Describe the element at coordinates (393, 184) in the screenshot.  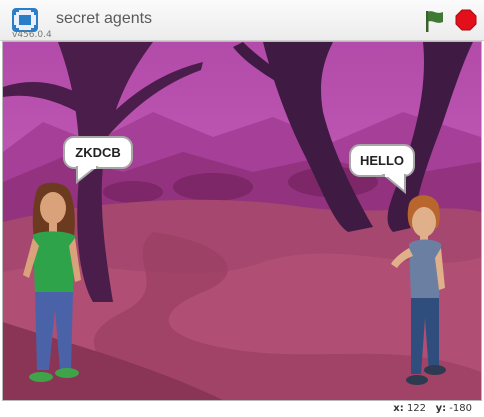
I see `speech-tail-right` at that location.